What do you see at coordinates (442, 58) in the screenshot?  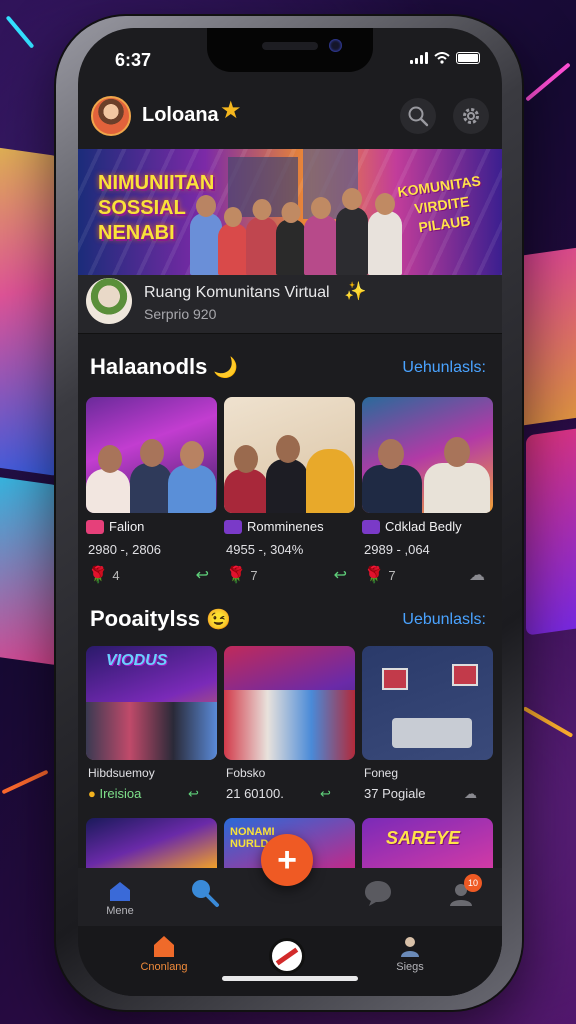 I see `wifi-icon` at bounding box center [442, 58].